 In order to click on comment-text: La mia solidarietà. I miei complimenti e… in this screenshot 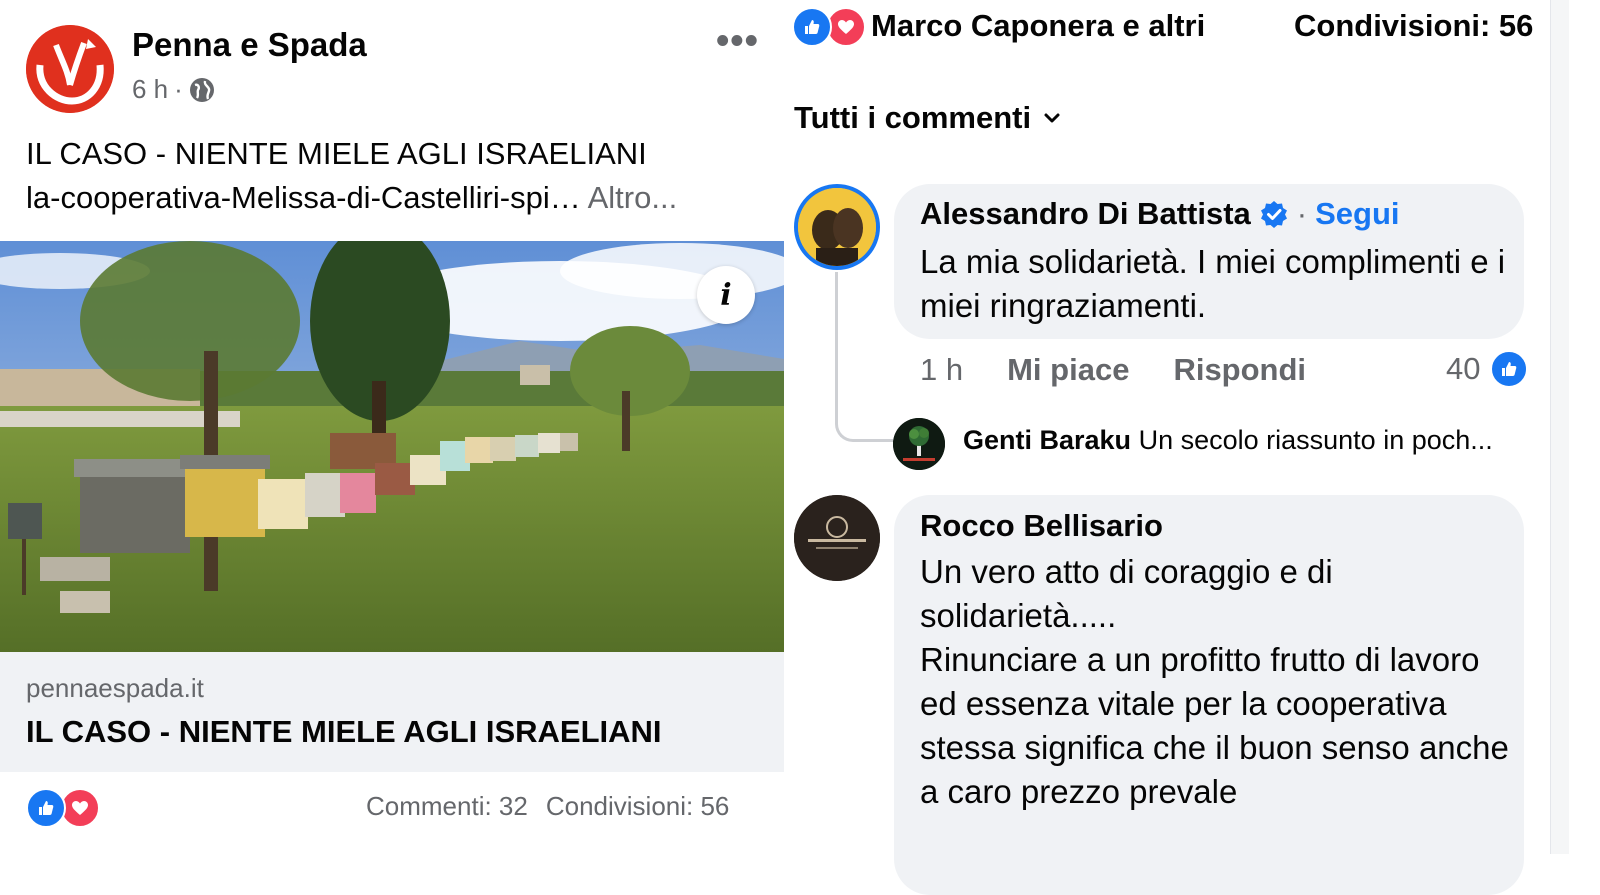, I will do `click(1213, 283)`.